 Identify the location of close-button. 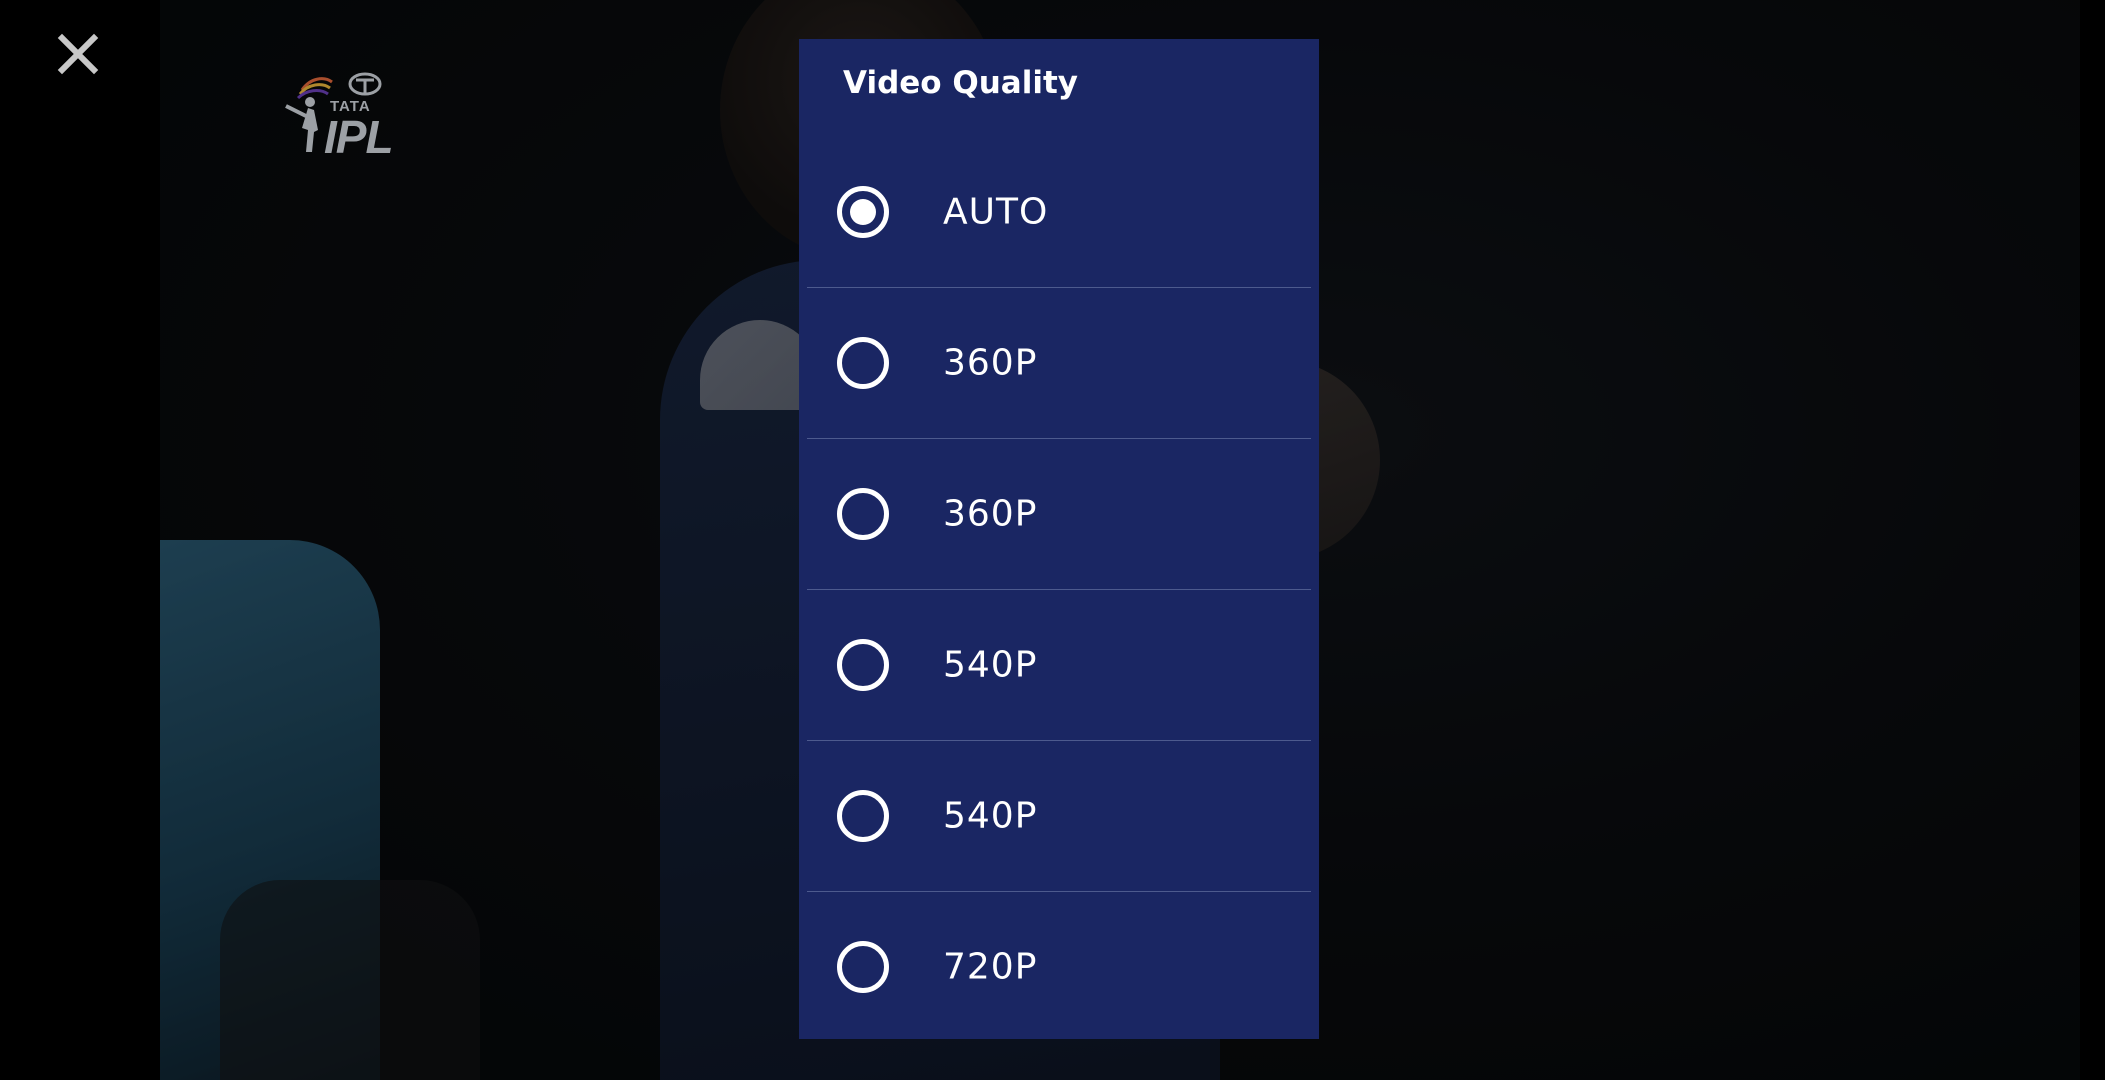
(78, 54).